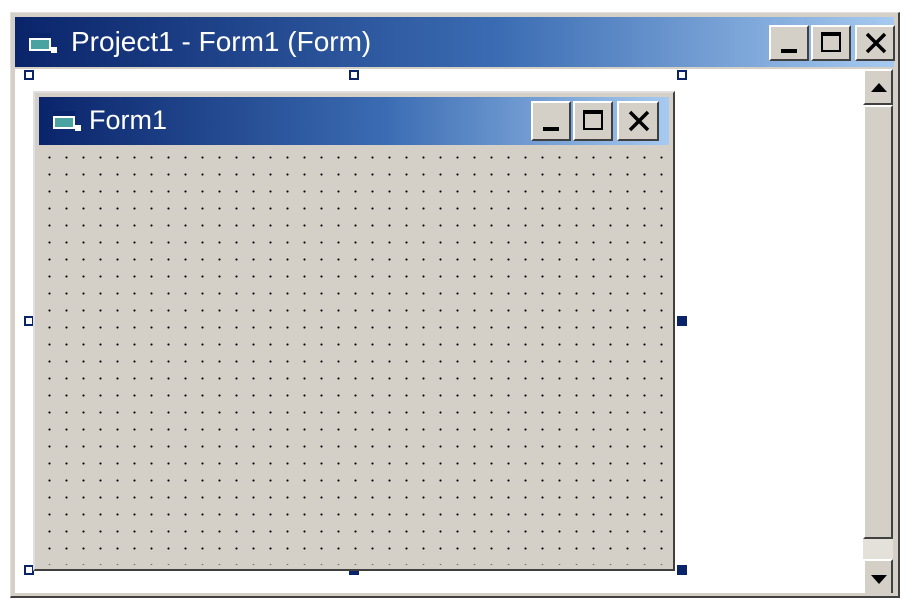 The width and height of the screenshot is (908, 600). I want to click on vertical-scrollbar, so click(878, 331).